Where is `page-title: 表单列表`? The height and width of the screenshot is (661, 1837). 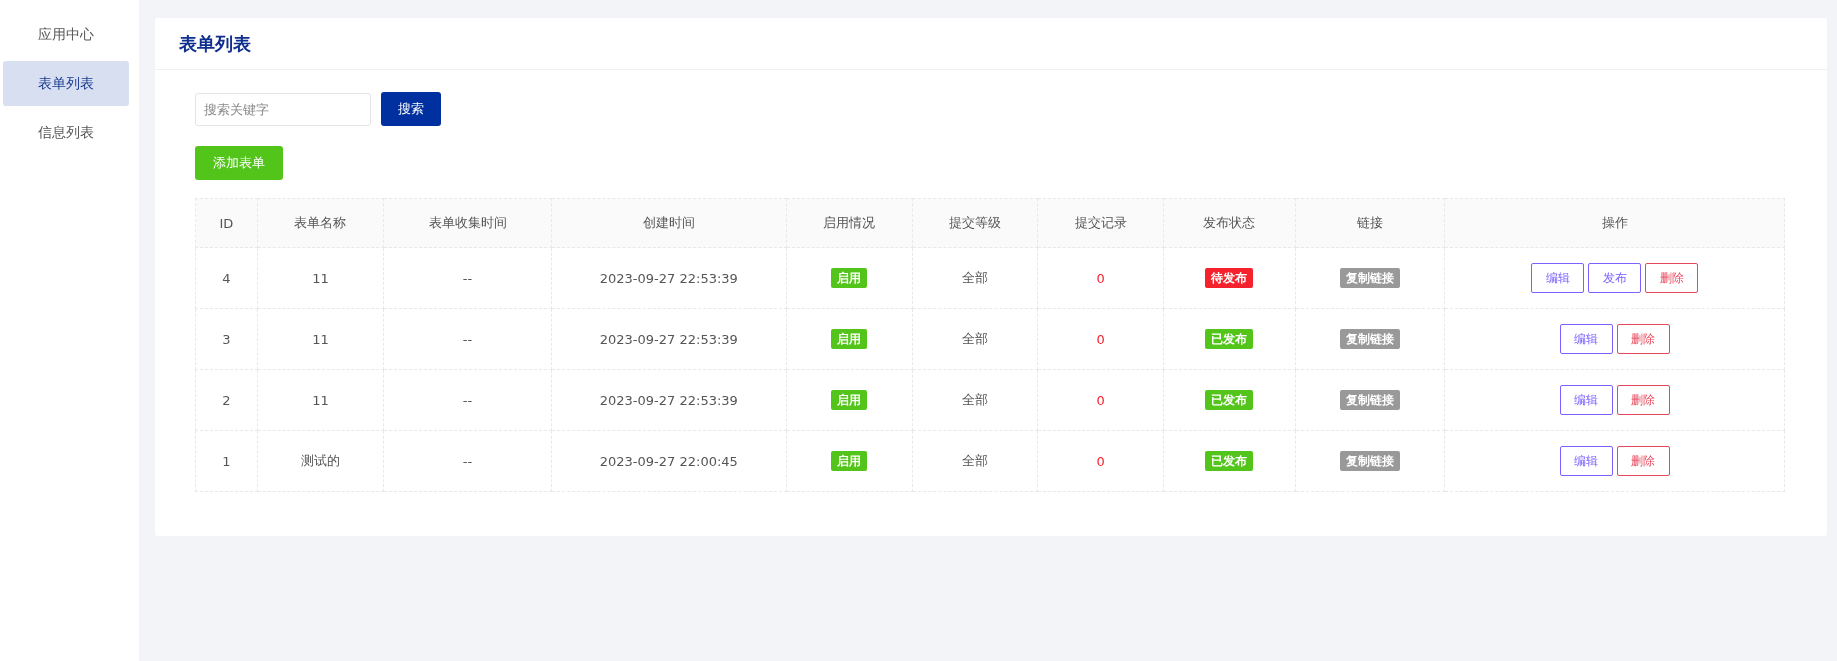
page-title: 表单列表 is located at coordinates (215, 43).